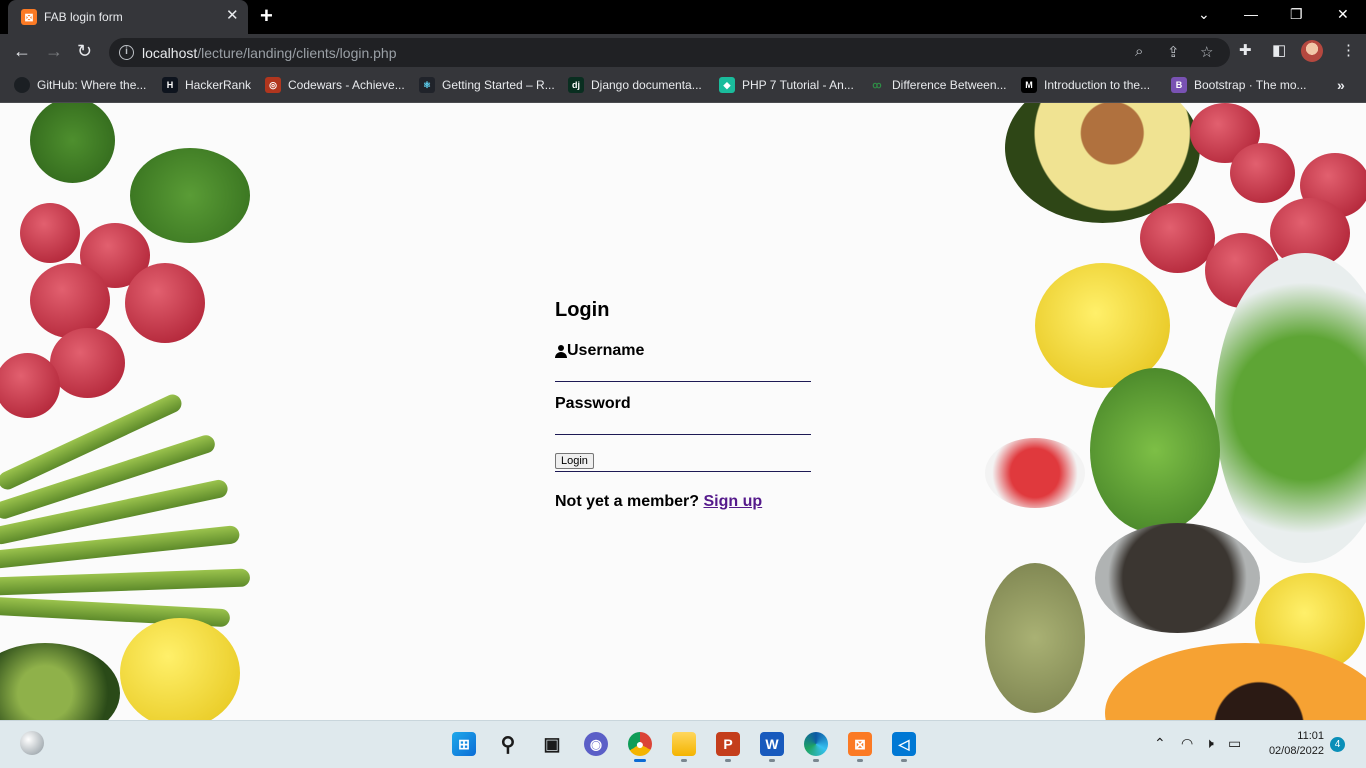 This screenshot has height=768, width=1366. Describe the element at coordinates (1296, 14) in the screenshot. I see `restore-button: ❐` at that location.